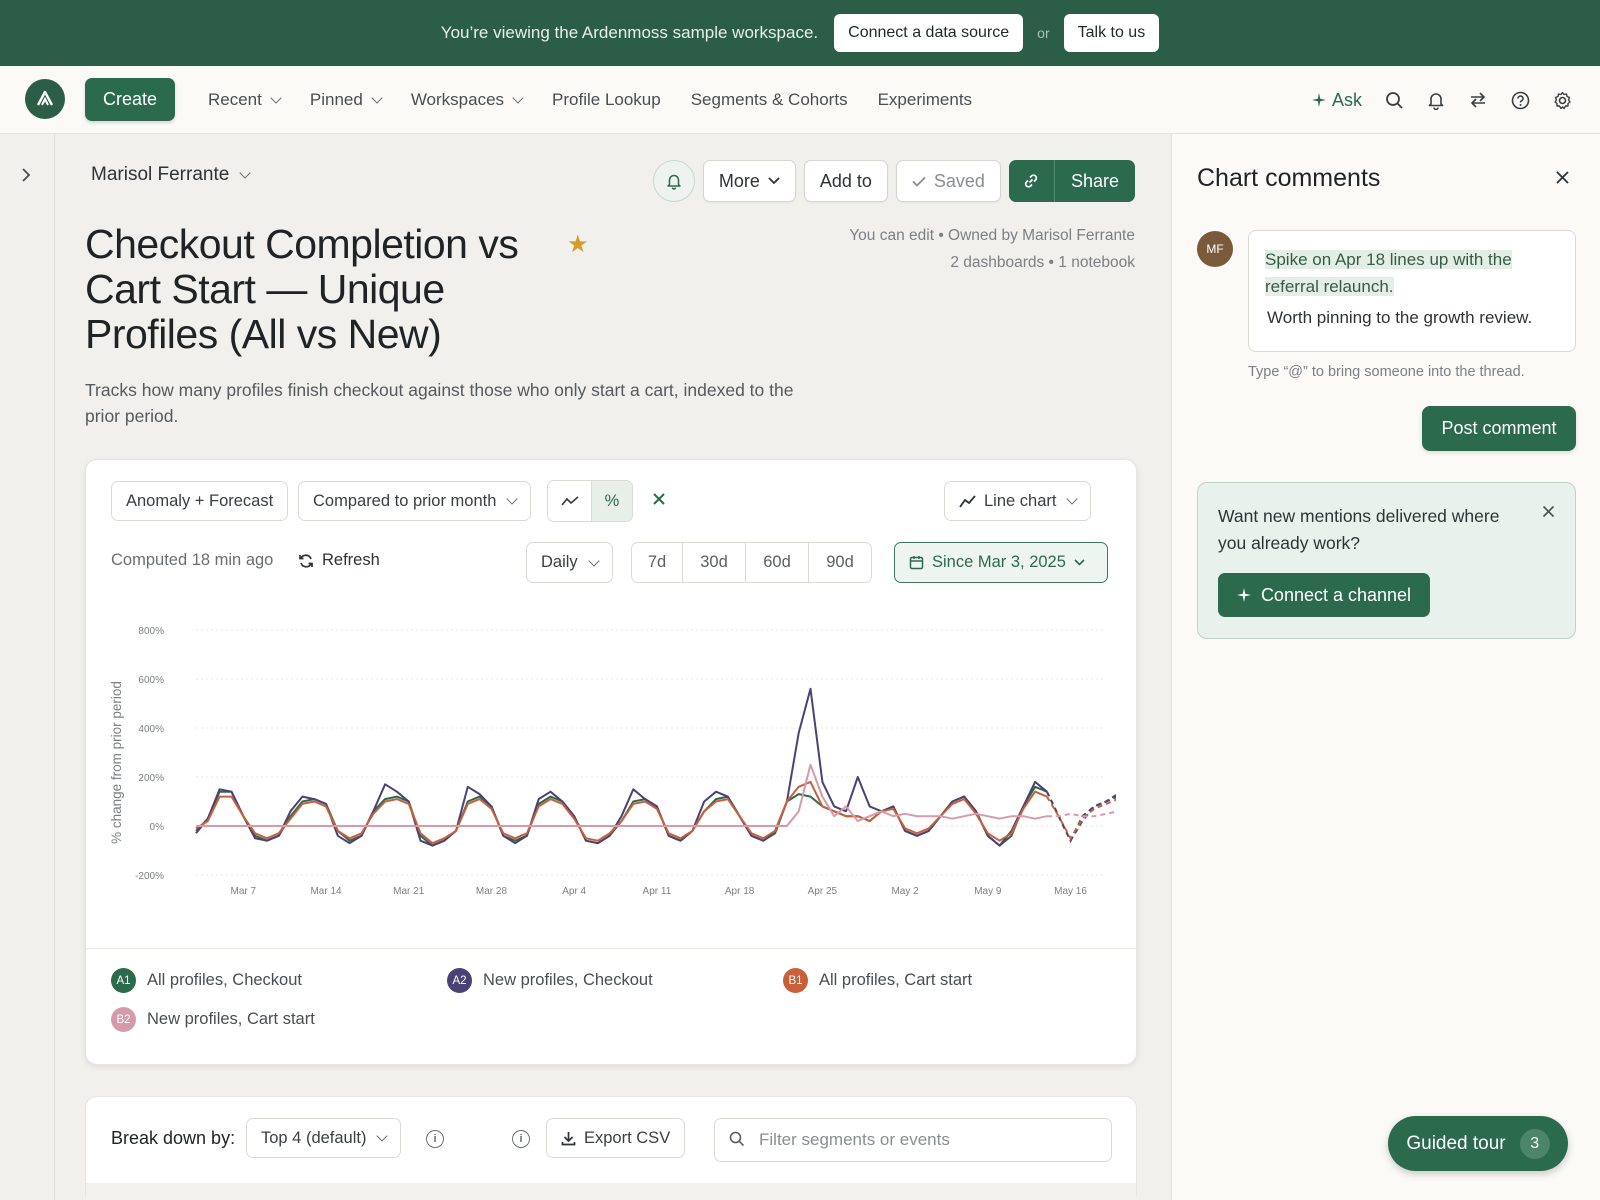 The image size is (1600, 1200). I want to click on anomaly-forecast-button: Anomaly + Forecast, so click(200, 501).